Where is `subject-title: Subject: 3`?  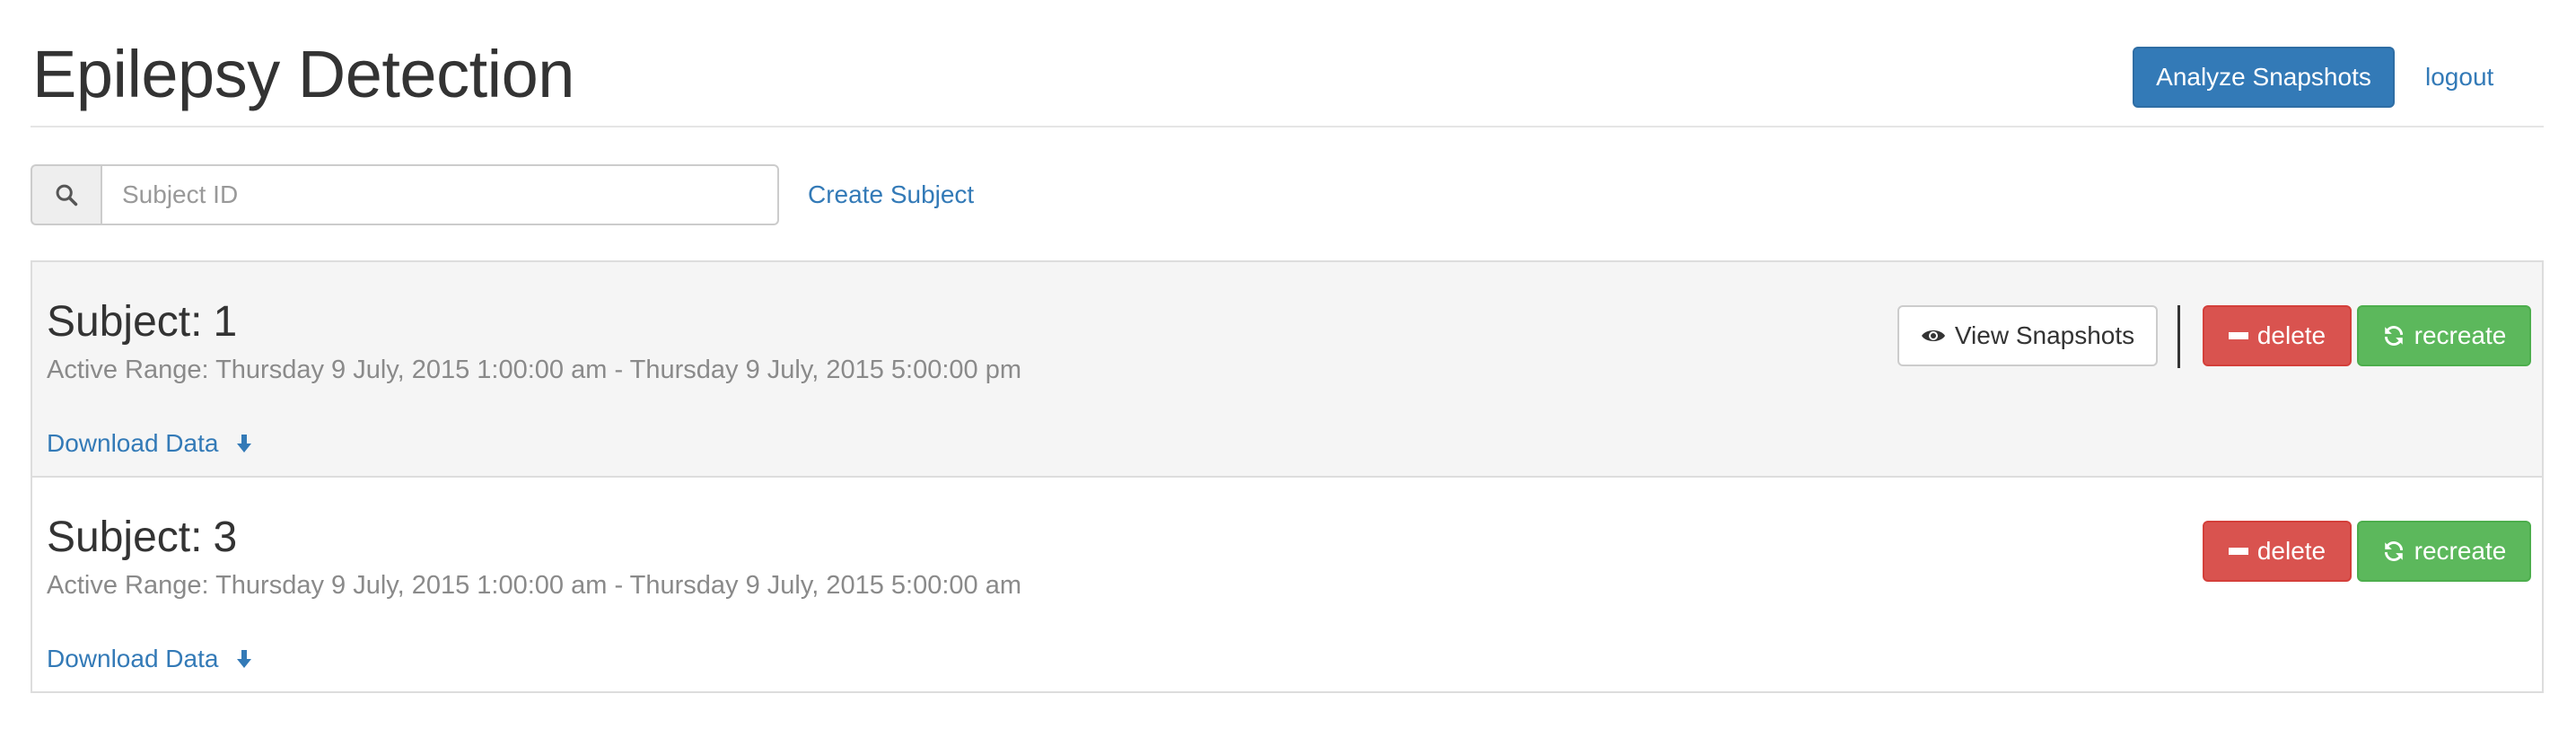 subject-title: Subject: 3 is located at coordinates (142, 538).